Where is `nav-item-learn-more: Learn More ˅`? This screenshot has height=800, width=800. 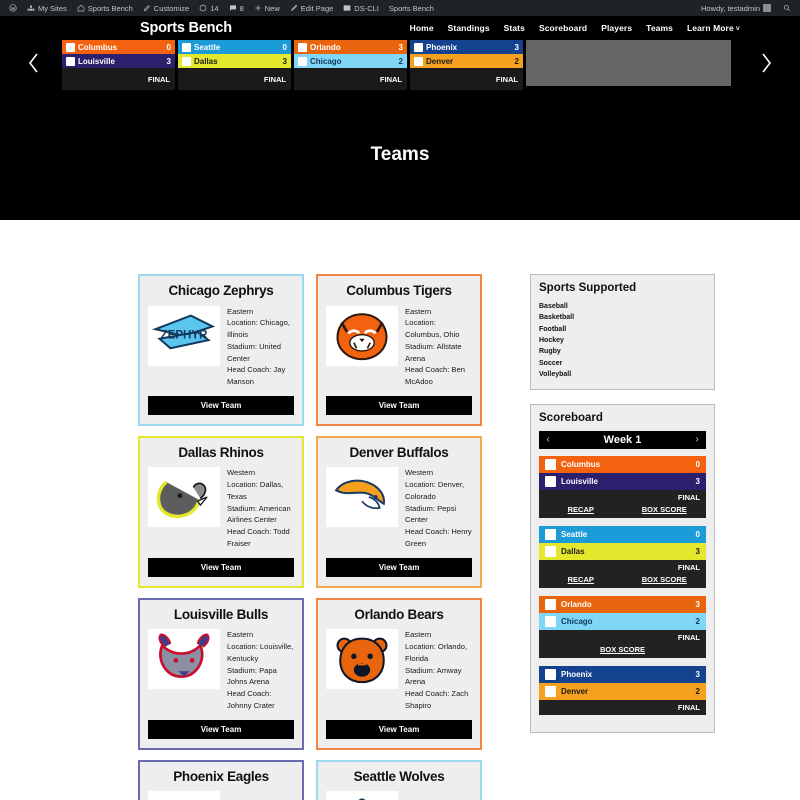
nav-item-learn-more: Learn More ˅ is located at coordinates (713, 28).